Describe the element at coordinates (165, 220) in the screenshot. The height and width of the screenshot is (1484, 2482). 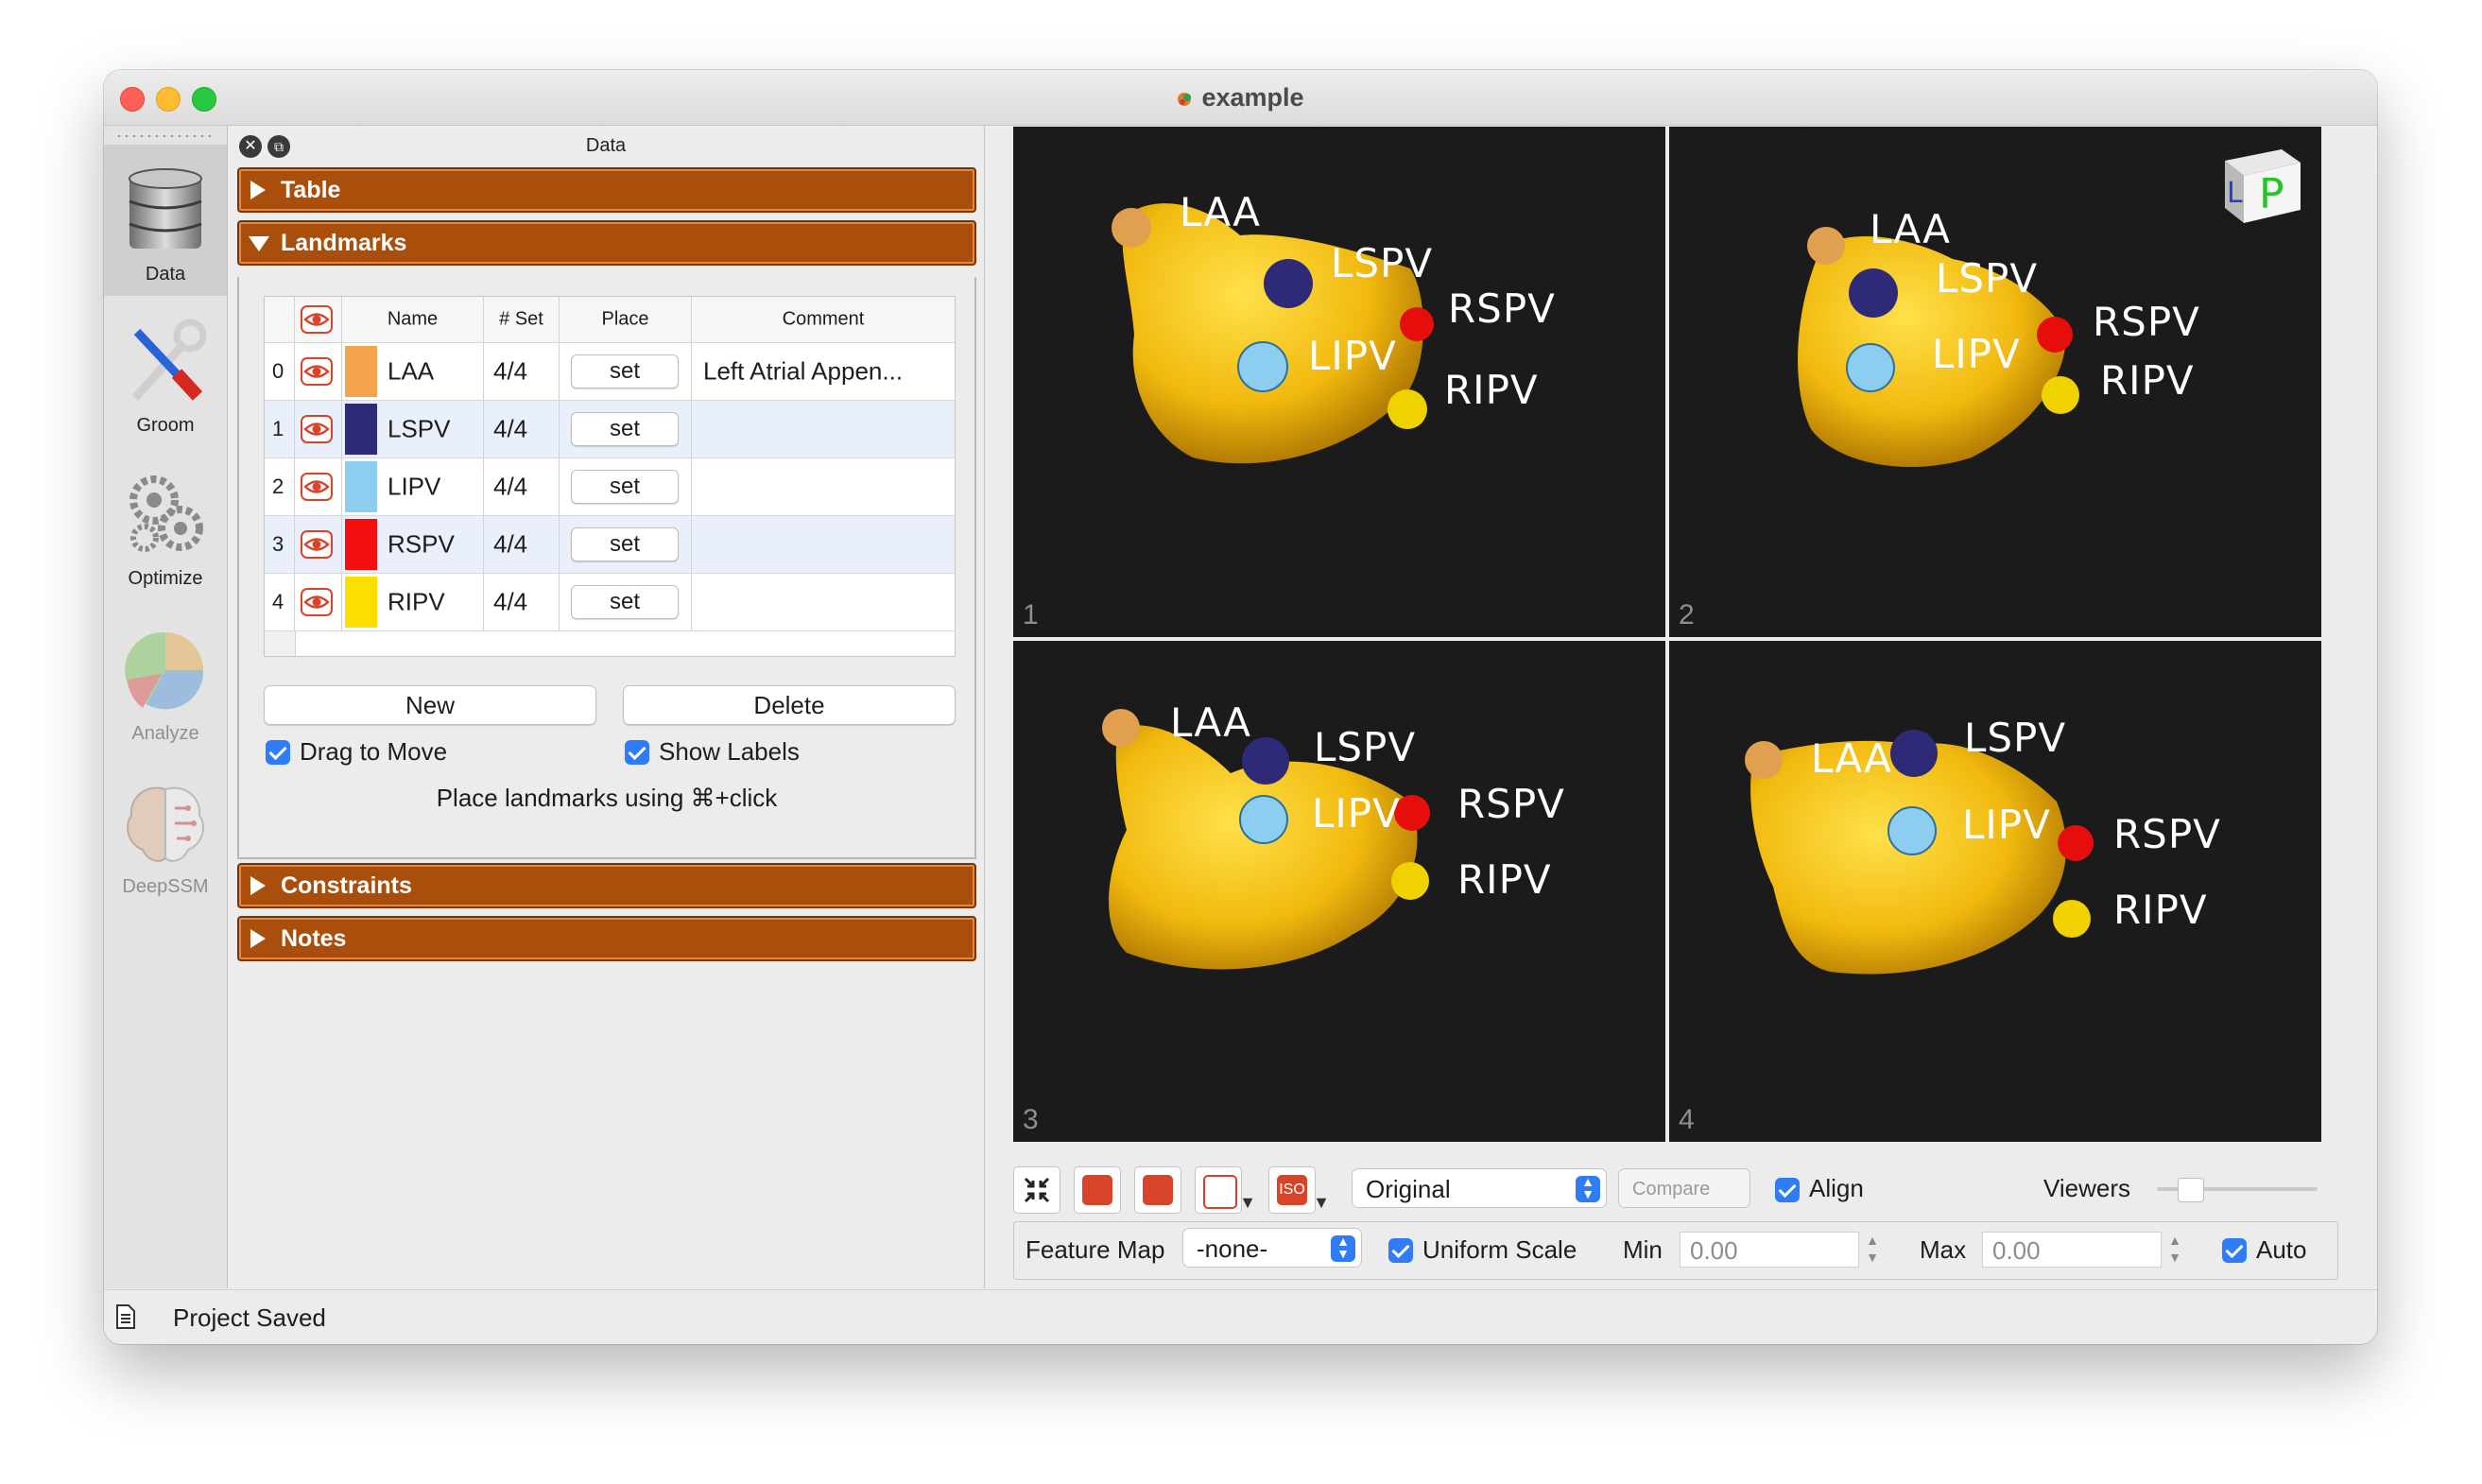
I see `module-data: Data` at that location.